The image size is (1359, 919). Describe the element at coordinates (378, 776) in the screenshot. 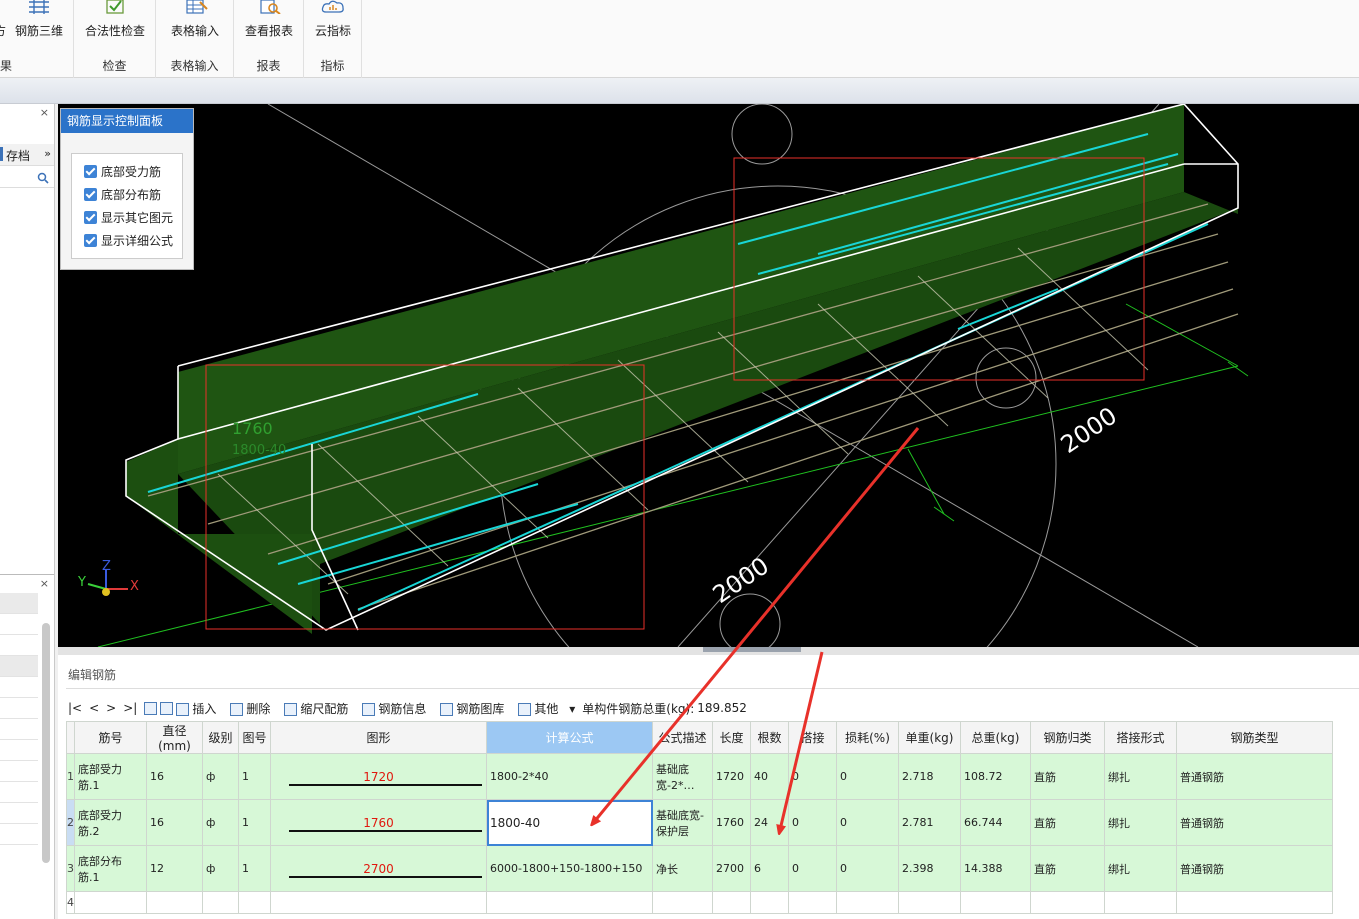

I see `cell-shape: 1720` at that location.